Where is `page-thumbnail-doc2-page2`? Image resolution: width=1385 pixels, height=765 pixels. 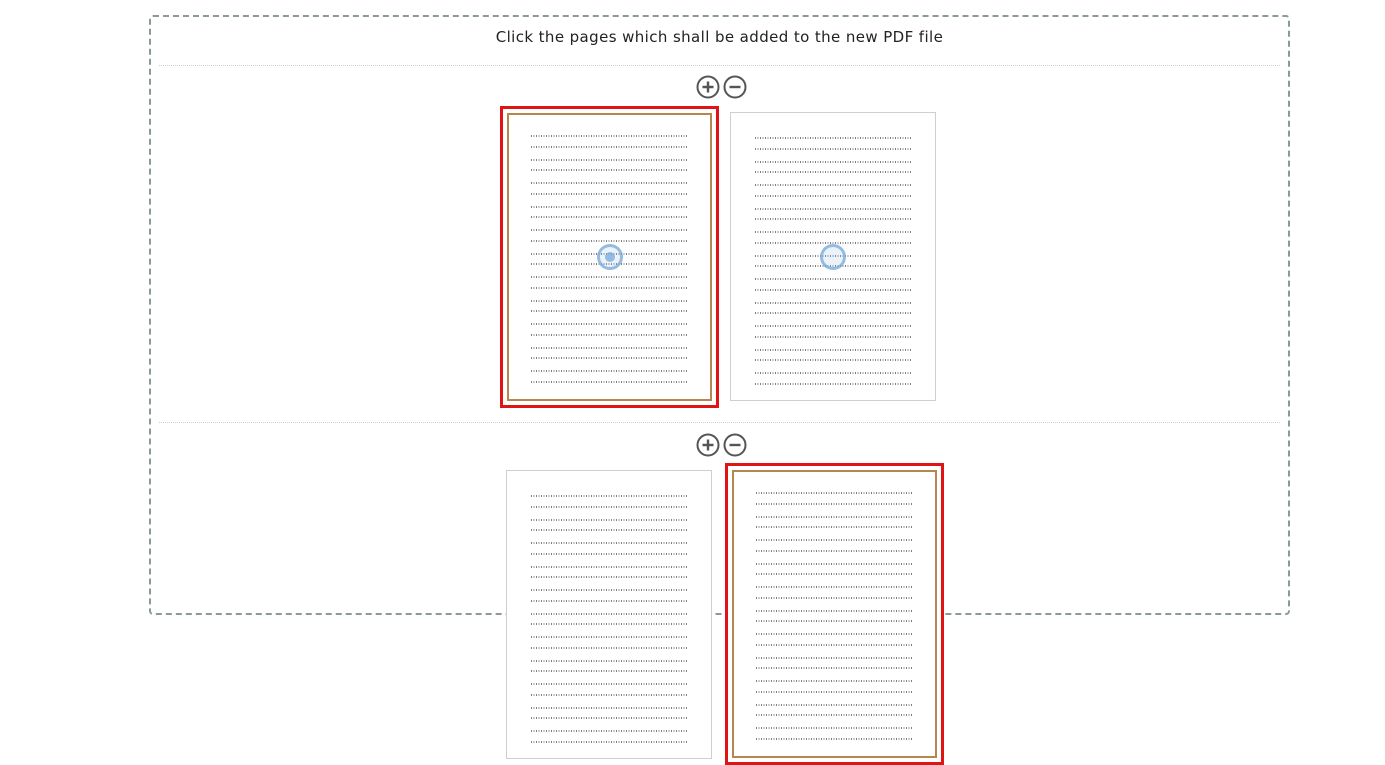
page-thumbnail-doc2-page2 is located at coordinates (834, 614).